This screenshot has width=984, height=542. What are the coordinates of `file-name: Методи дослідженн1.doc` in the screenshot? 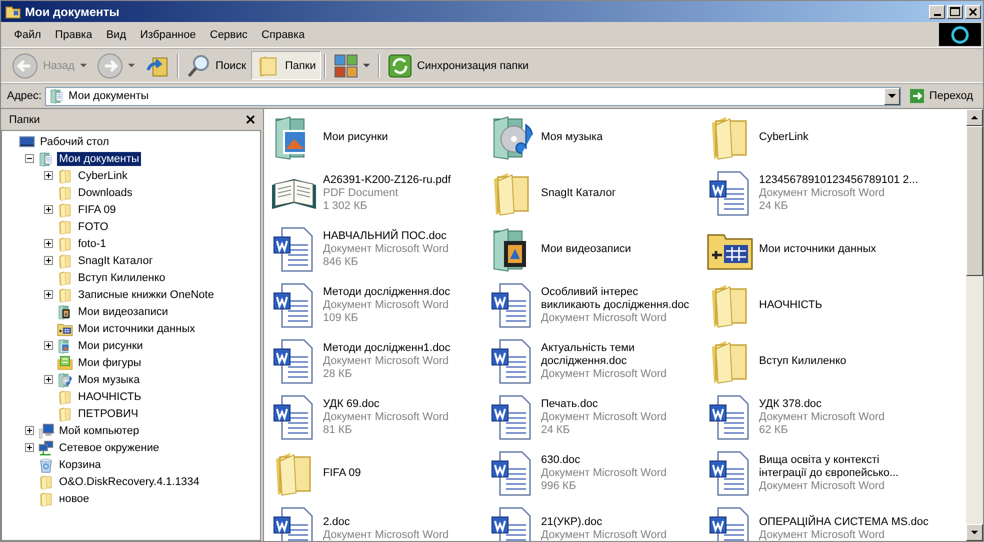 It's located at (386, 348).